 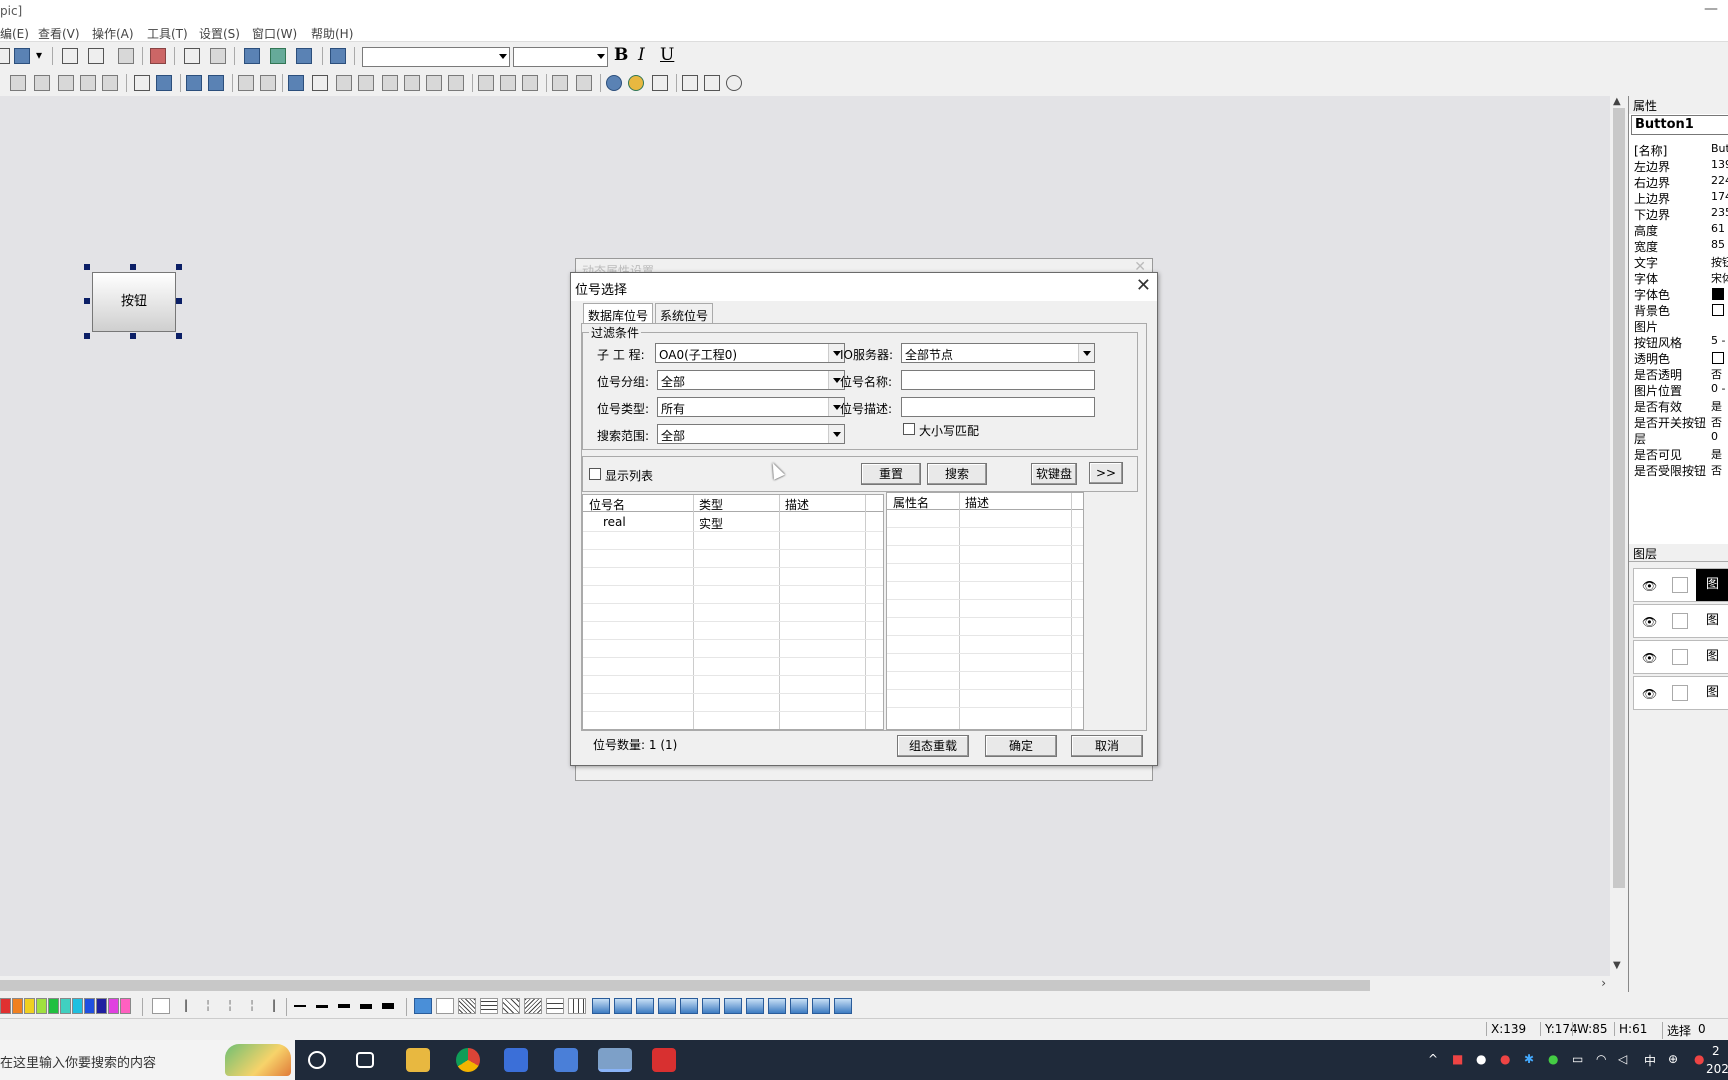 I want to click on property-name: 上边界, so click(x=1652, y=198).